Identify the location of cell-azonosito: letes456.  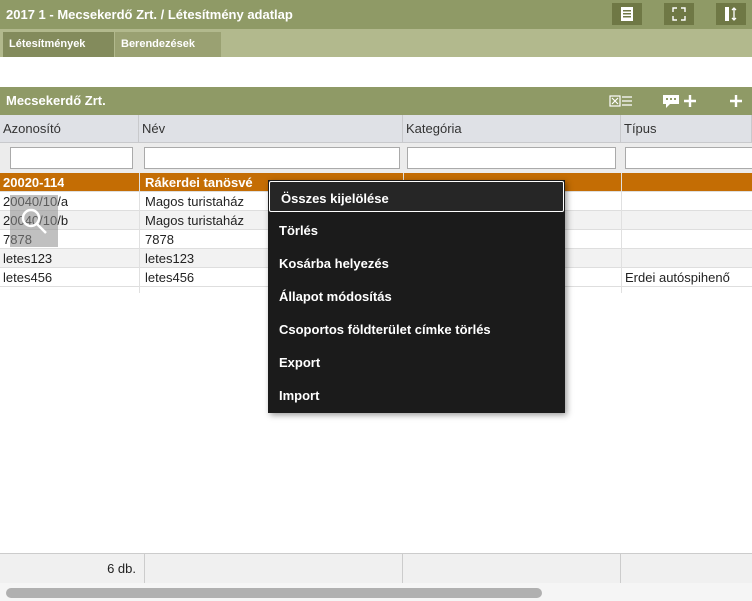
(28, 277).